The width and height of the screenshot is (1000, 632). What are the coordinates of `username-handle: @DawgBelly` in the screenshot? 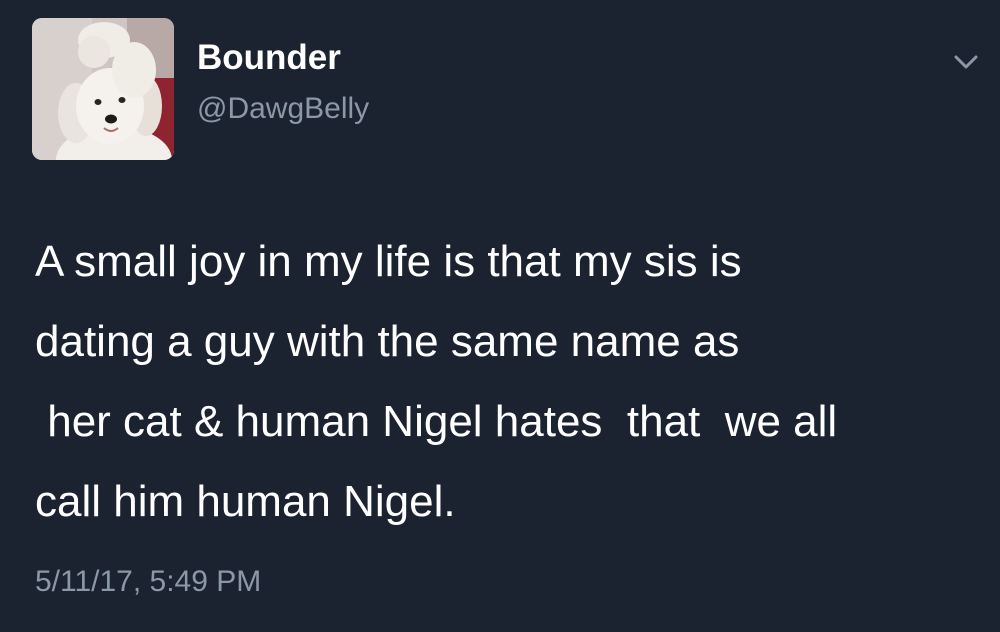 It's located at (283, 109).